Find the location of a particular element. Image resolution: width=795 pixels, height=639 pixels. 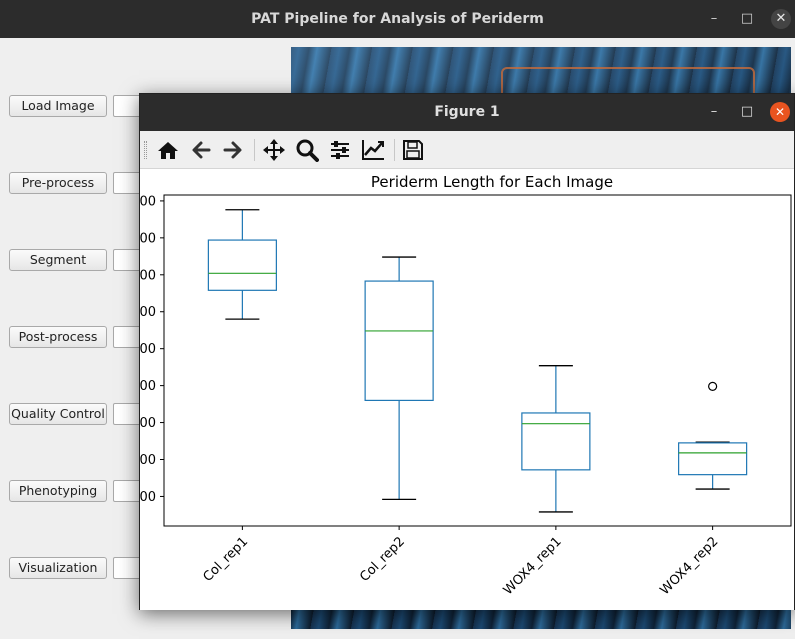

main-window-title: PAT Pipeline for Analysis of Periderm is located at coordinates (397, 19).